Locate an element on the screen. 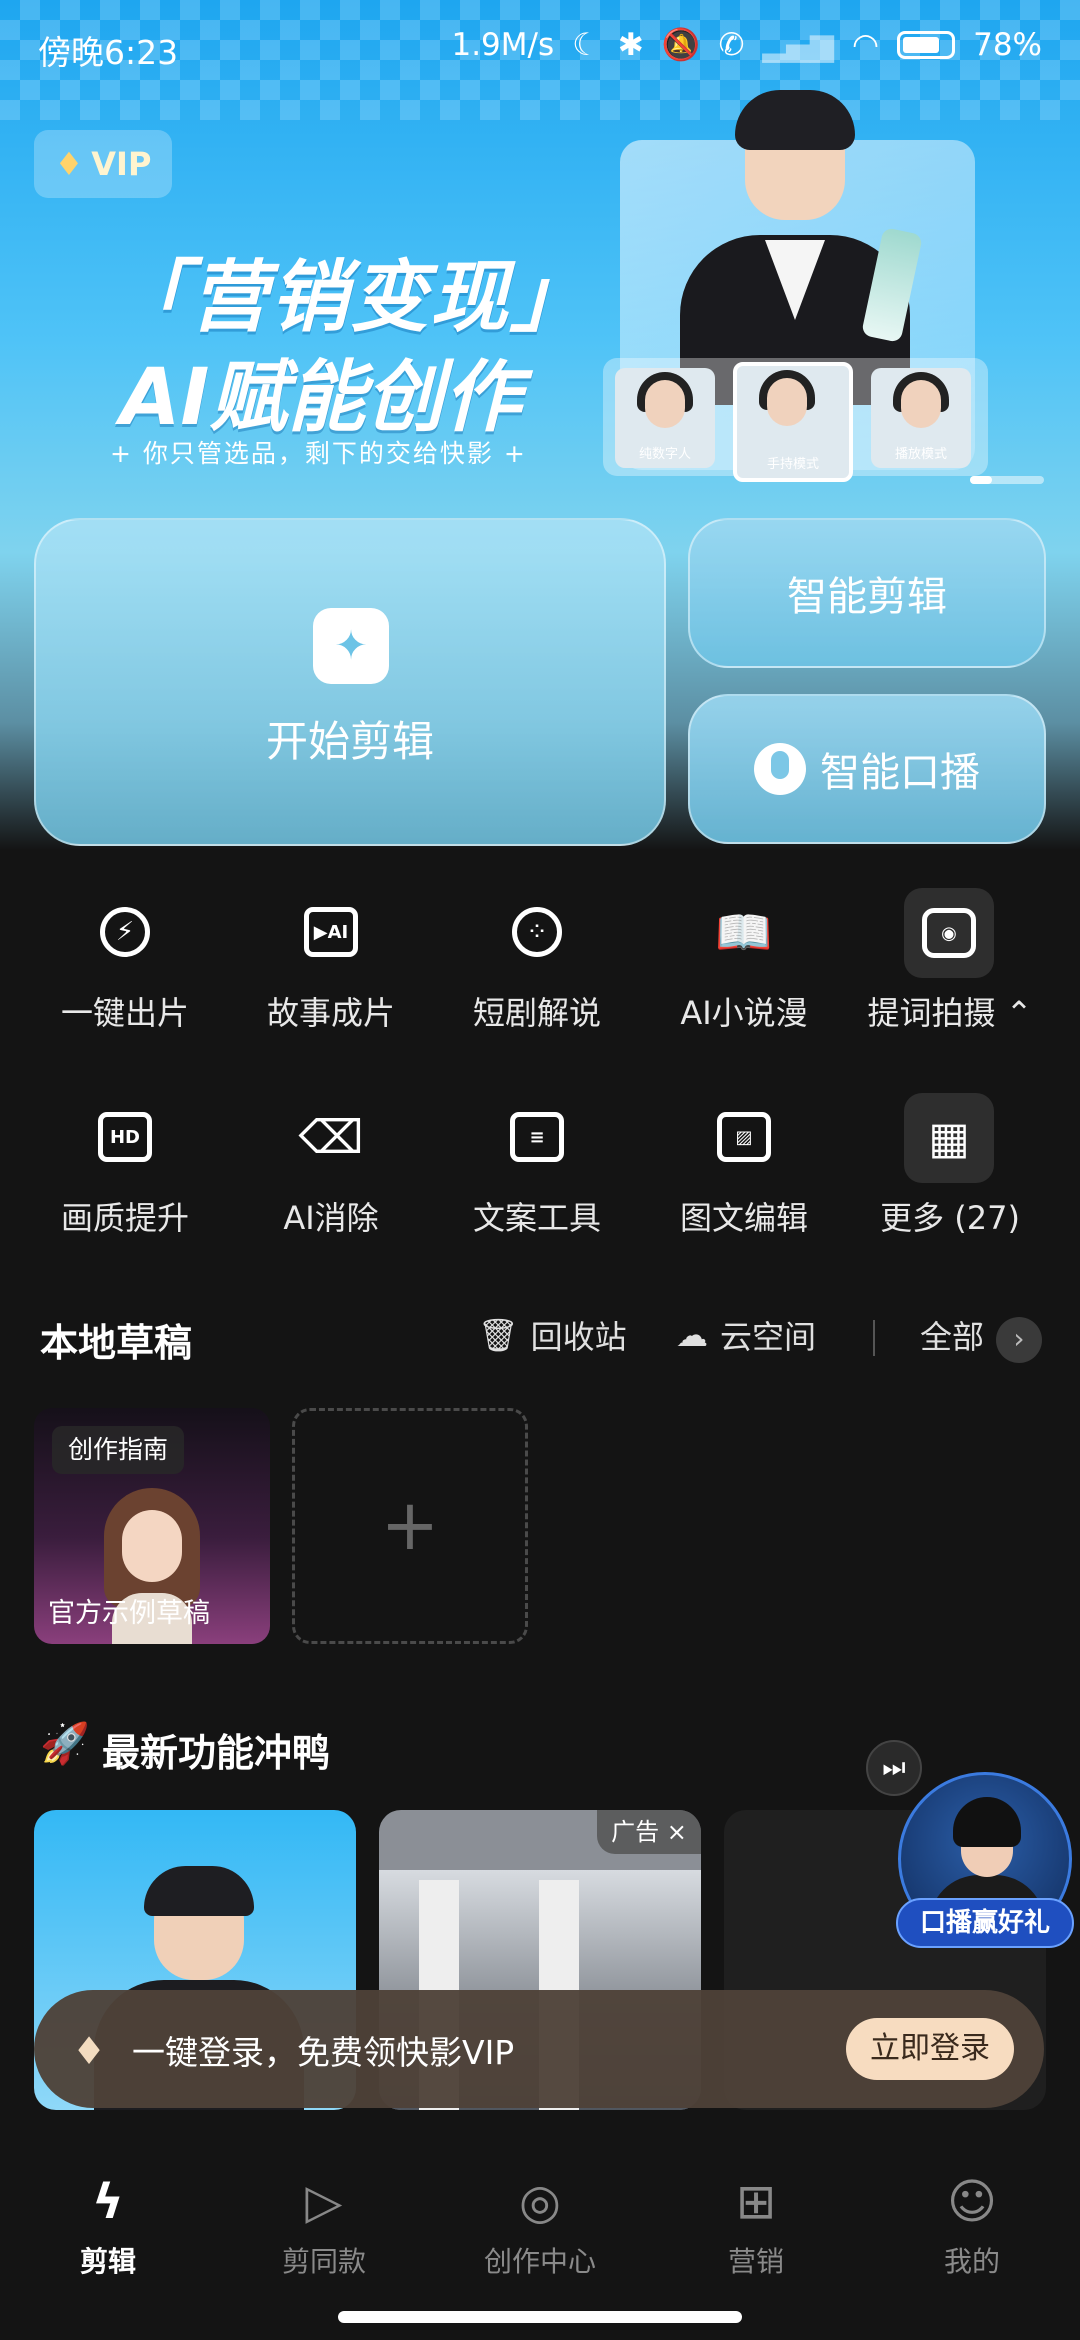 This screenshot has width=1080, height=2340. ad-close-tag: 广告 × is located at coordinates (649, 1832).